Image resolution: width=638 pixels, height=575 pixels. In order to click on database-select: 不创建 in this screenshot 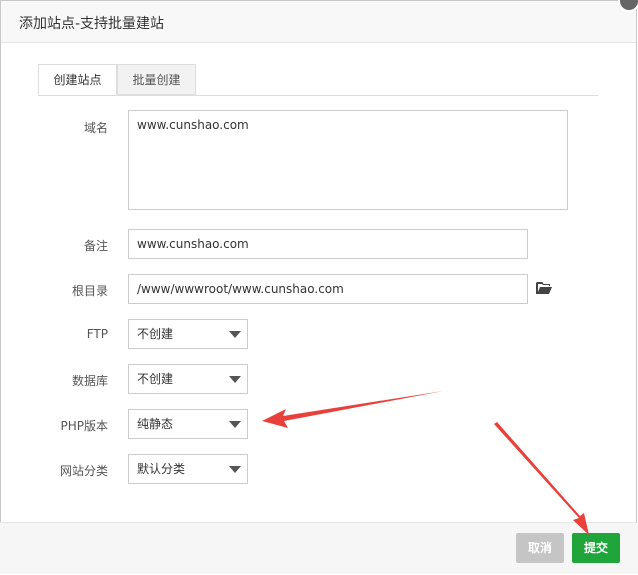, I will do `click(188, 379)`.